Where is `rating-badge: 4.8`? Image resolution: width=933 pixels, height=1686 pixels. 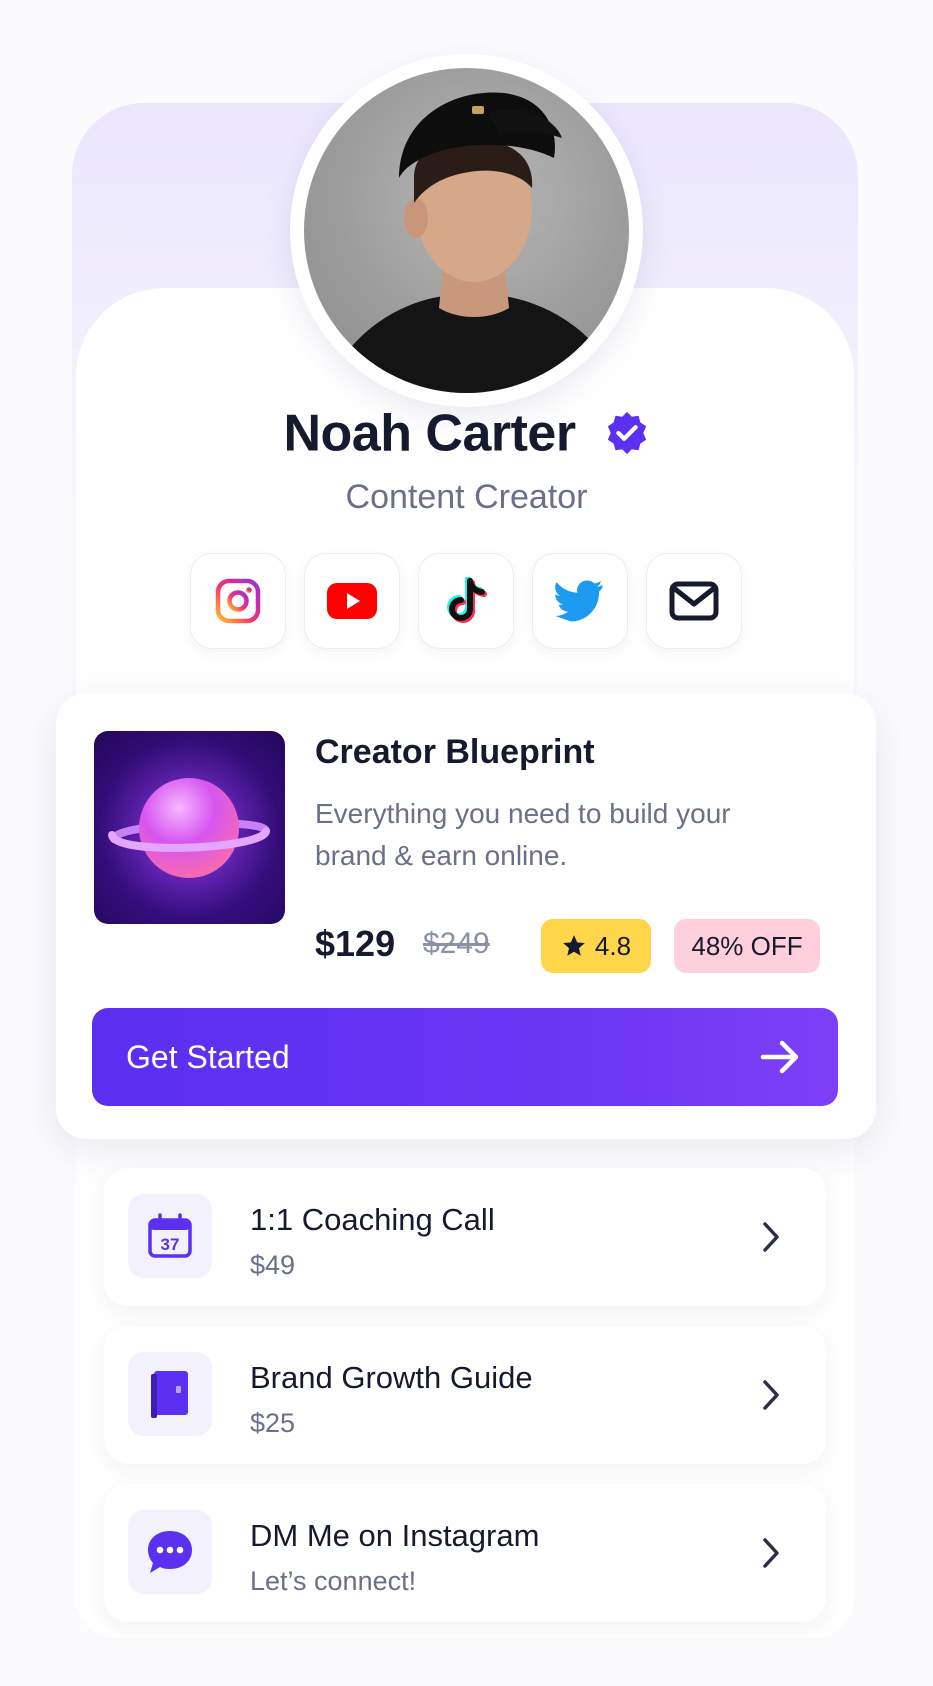
rating-badge: 4.8 is located at coordinates (596, 946).